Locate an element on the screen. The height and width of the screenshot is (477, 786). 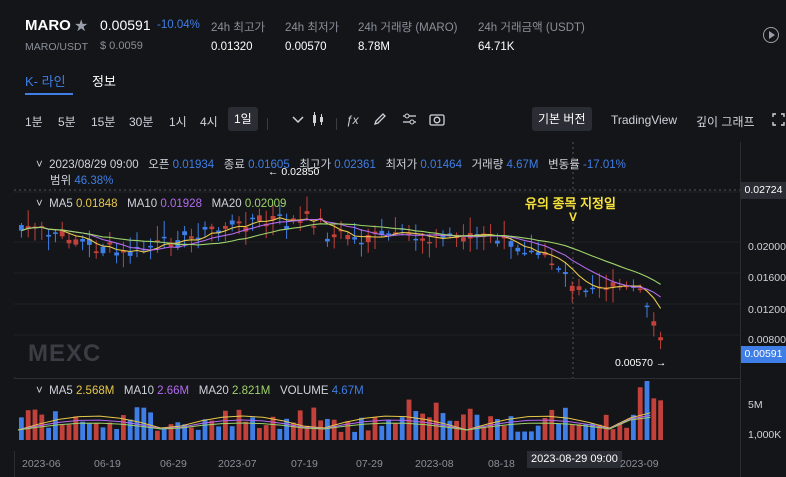
version-basic-button: 기본 버전 is located at coordinates (562, 119).